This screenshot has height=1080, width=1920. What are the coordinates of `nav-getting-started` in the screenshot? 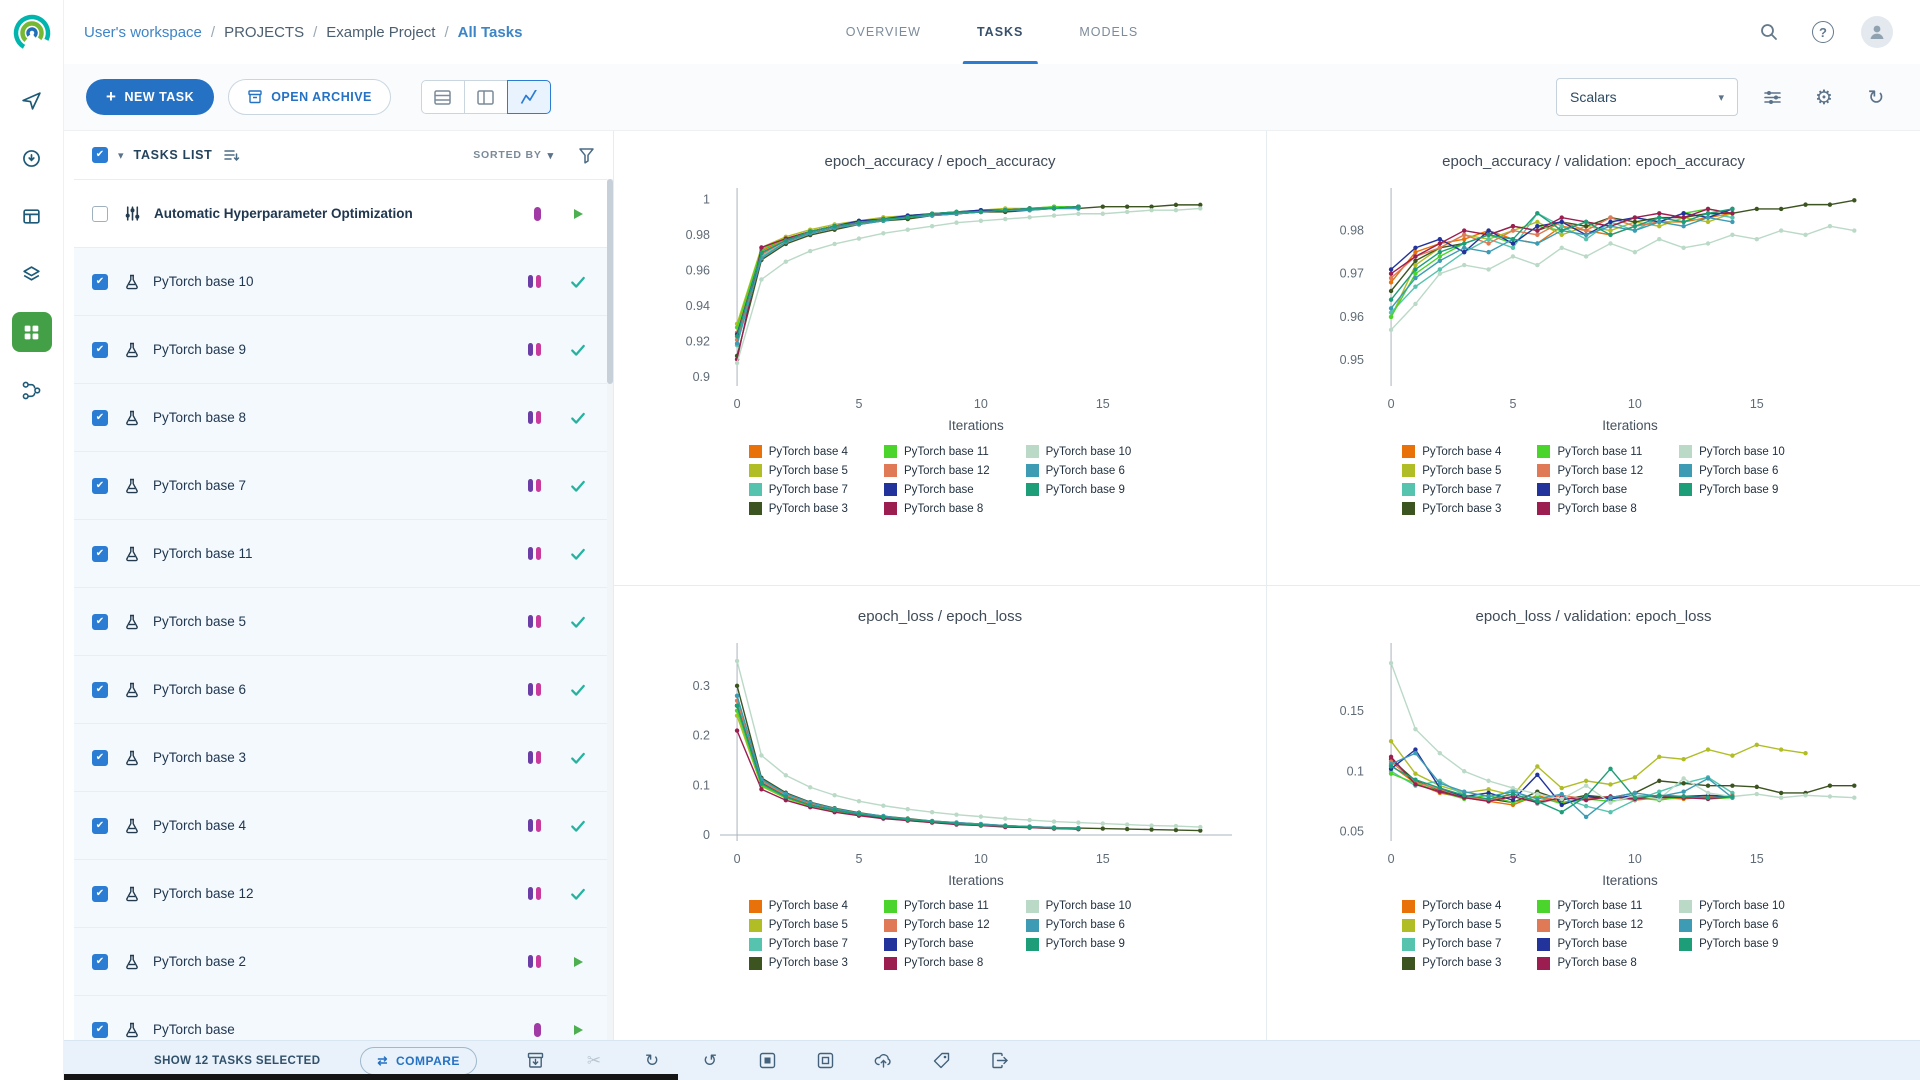 It's located at (32, 100).